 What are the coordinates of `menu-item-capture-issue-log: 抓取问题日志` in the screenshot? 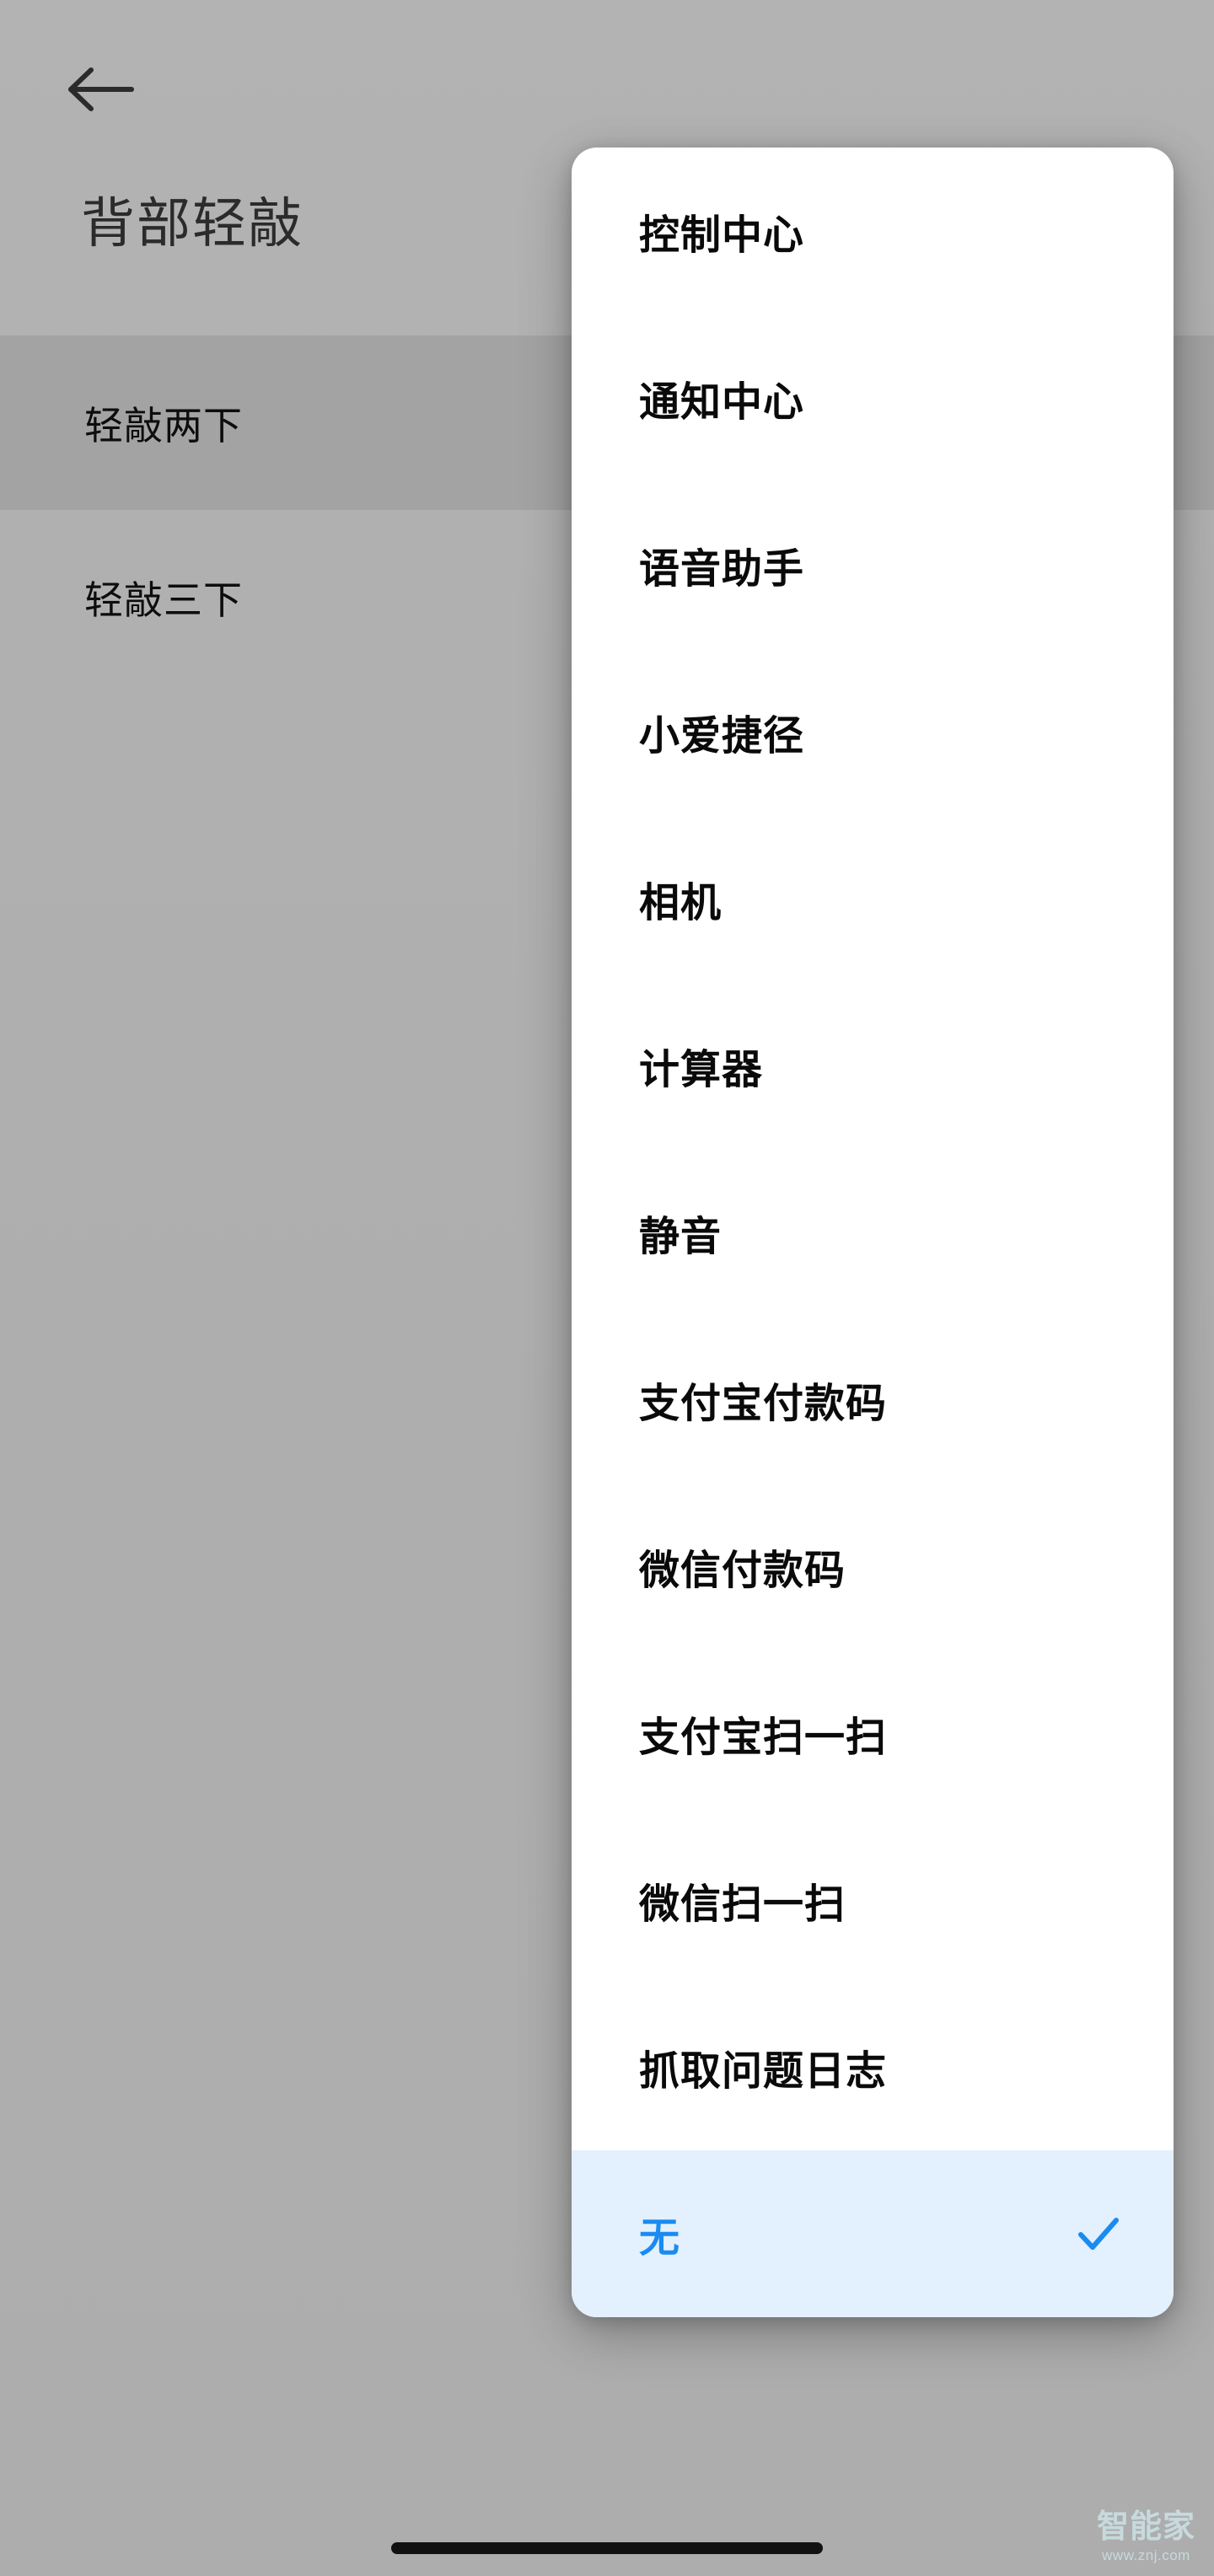 It's located at (873, 2066).